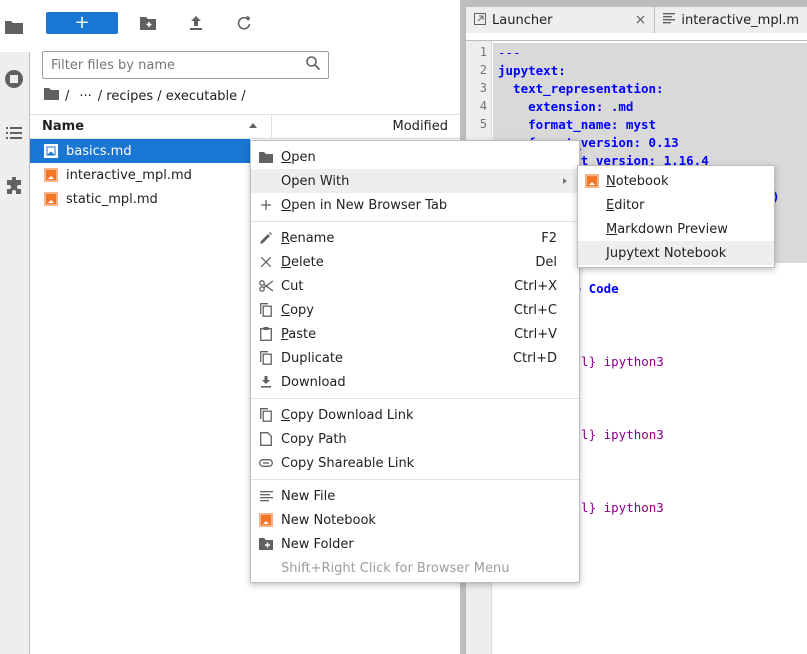  I want to click on file-browser-toolbar: +, so click(150, 23).